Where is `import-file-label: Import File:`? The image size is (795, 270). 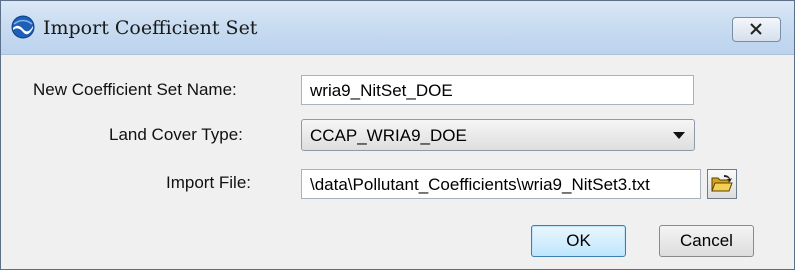 import-file-label: Import File: is located at coordinates (209, 182).